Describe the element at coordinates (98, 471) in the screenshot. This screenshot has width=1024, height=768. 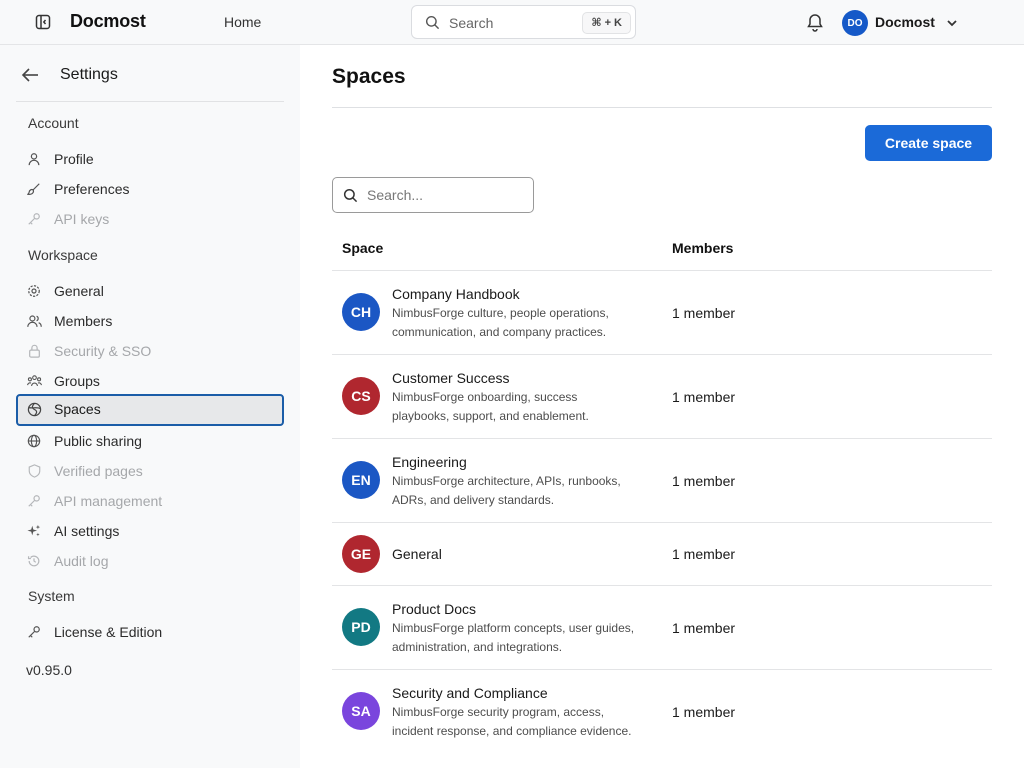
I see `sidebar-item-label: Verified pages` at that location.